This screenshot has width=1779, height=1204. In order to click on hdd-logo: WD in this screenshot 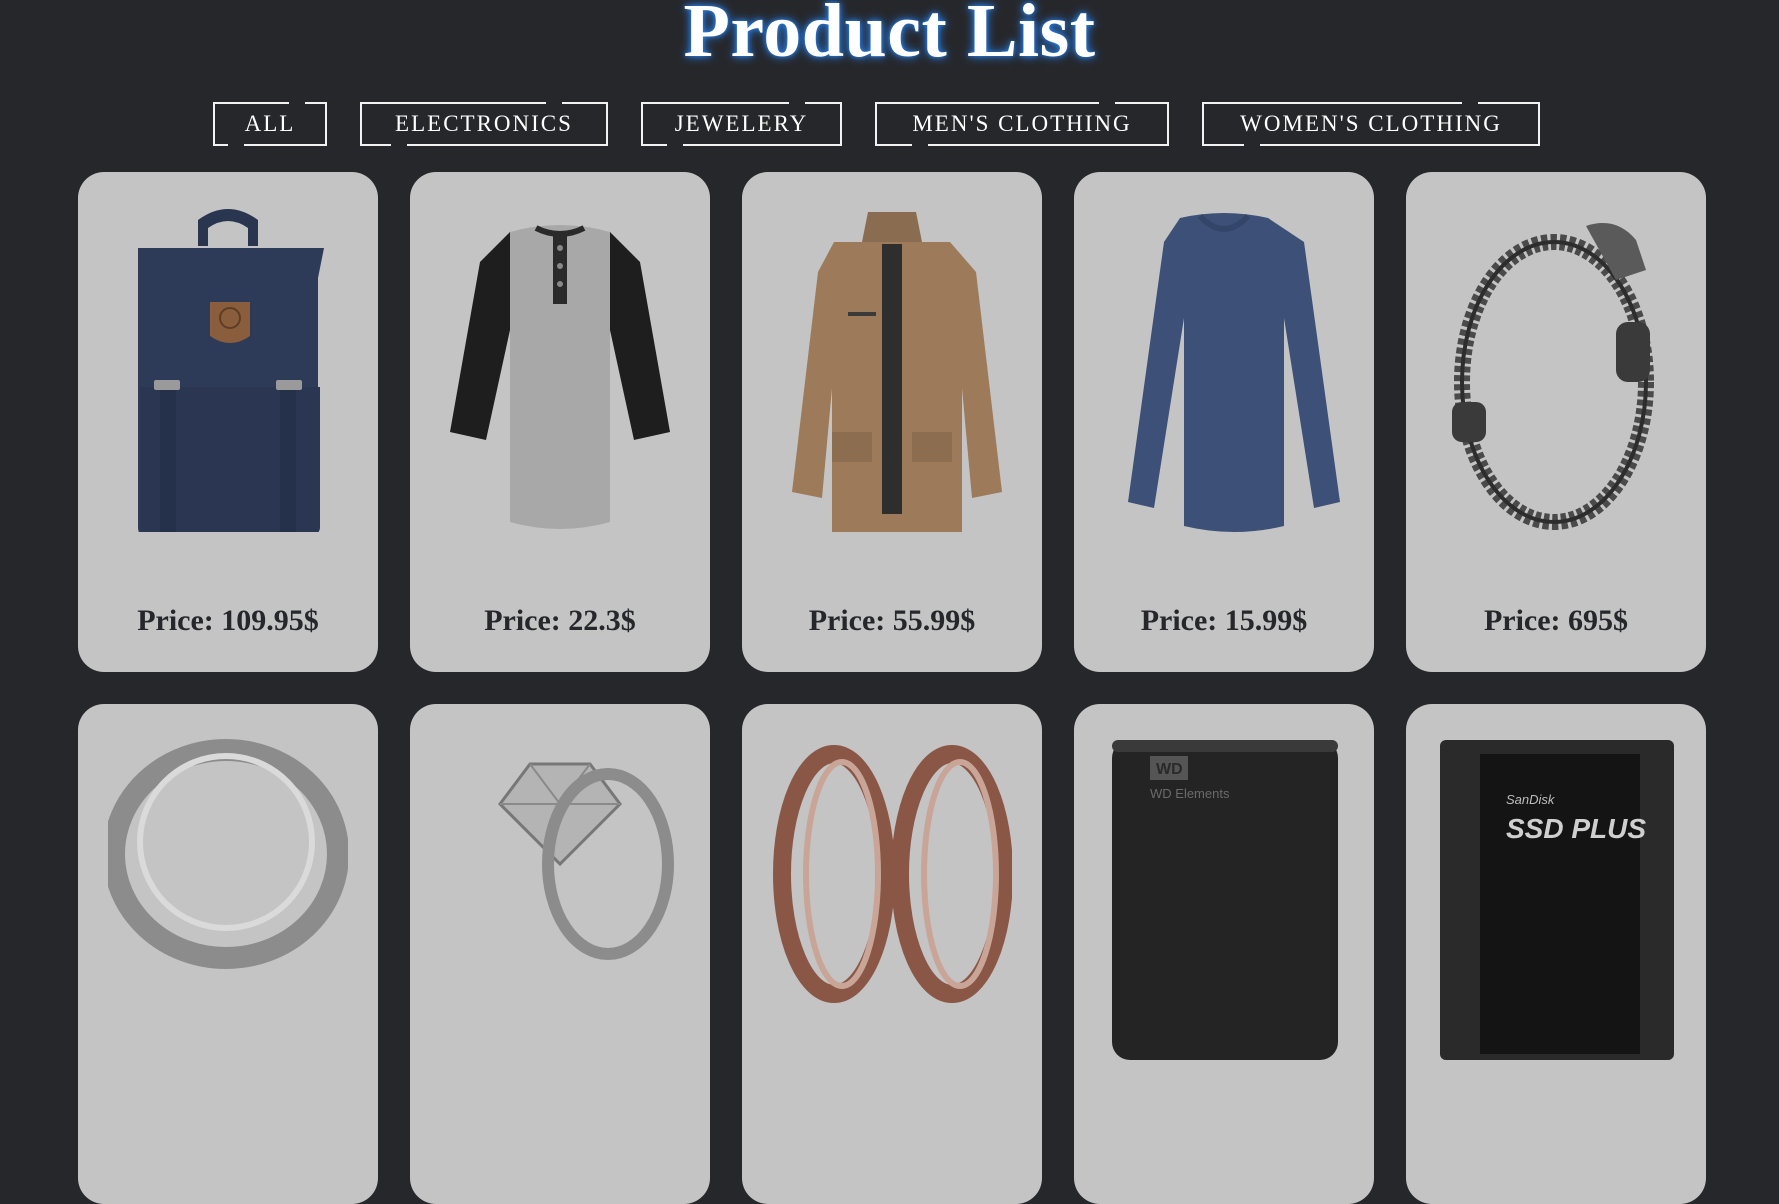, I will do `click(1169, 769)`.